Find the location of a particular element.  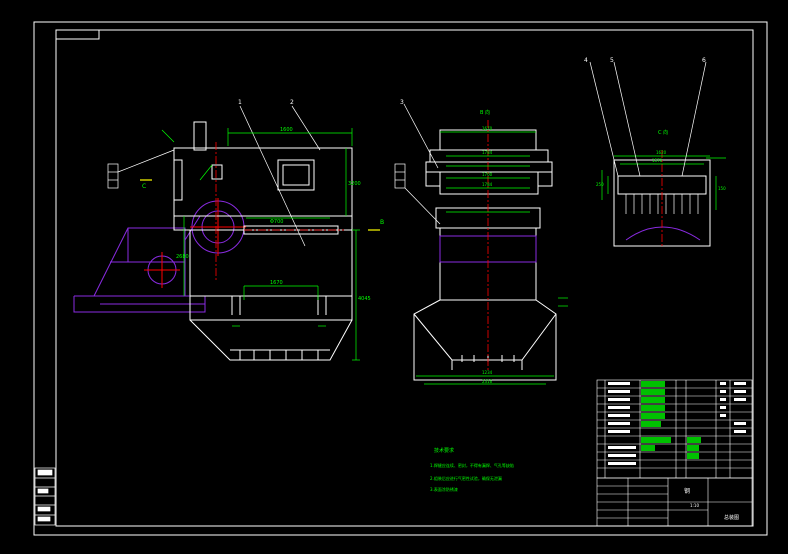

side-dim-1: 1784 is located at coordinates (487, 152).